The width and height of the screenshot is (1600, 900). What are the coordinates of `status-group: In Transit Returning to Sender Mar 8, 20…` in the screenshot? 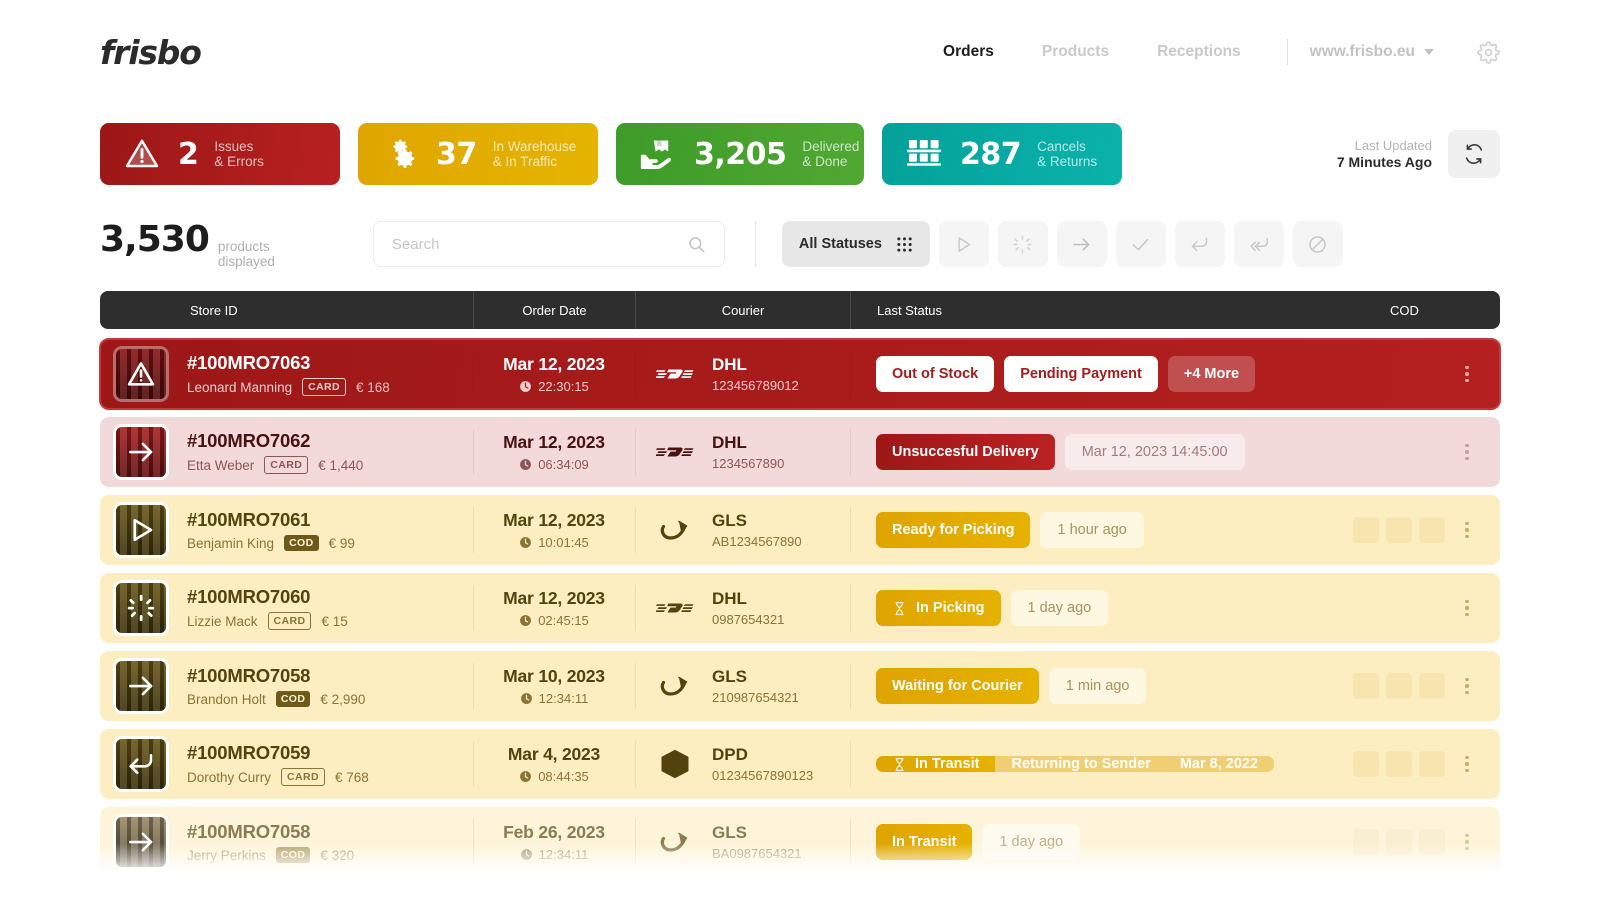 It's located at (1075, 764).